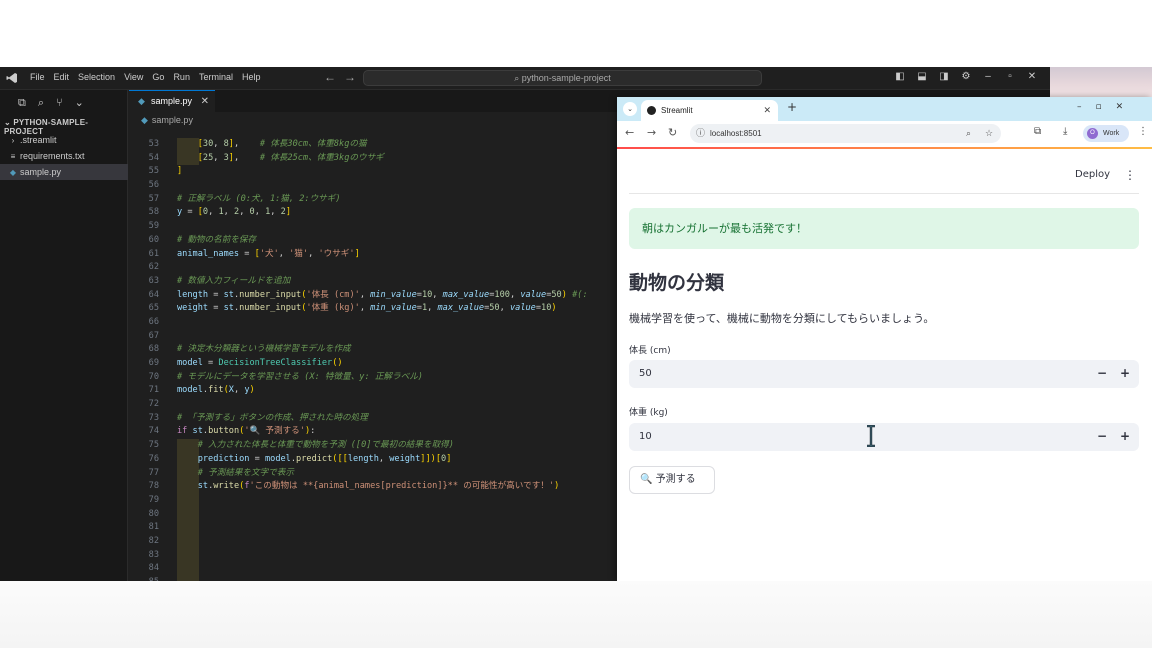 Image resolution: width=1152 pixels, height=648 pixels. Describe the element at coordinates (944, 76) in the screenshot. I see `toggle-secondary-sidebar-icon: ◨` at that location.